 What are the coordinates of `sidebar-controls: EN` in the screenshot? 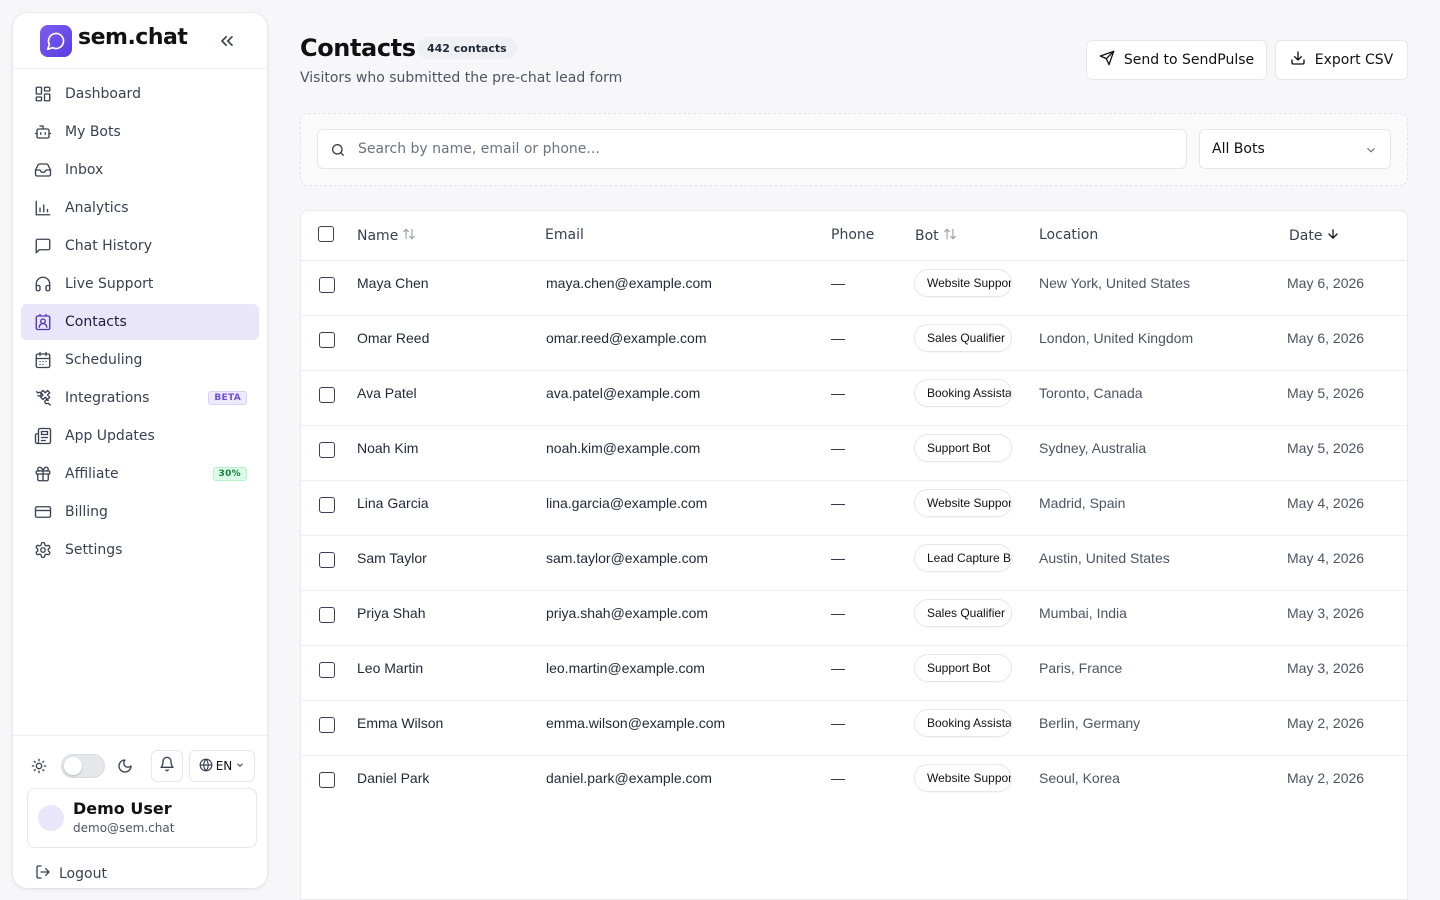 It's located at (142, 766).